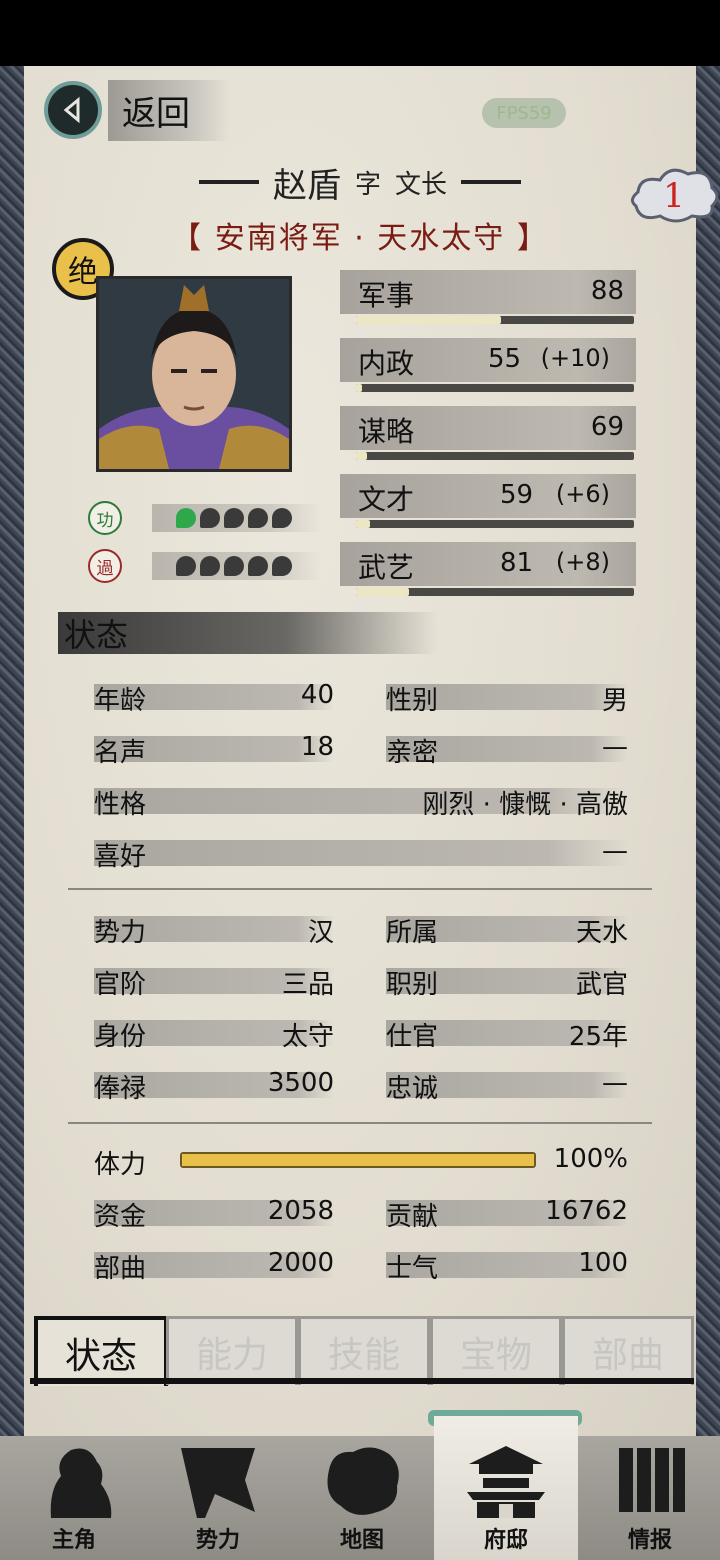 The image size is (720, 1560). What do you see at coordinates (320, 933) in the screenshot?
I see `faction-value: 汉` at bounding box center [320, 933].